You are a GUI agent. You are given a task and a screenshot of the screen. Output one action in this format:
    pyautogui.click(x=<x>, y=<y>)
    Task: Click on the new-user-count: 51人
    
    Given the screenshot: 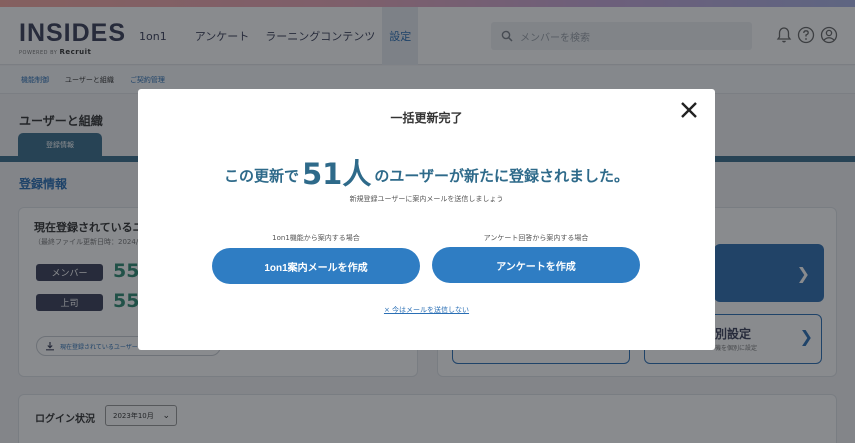 What is the action you would take?
    pyautogui.click(x=336, y=174)
    